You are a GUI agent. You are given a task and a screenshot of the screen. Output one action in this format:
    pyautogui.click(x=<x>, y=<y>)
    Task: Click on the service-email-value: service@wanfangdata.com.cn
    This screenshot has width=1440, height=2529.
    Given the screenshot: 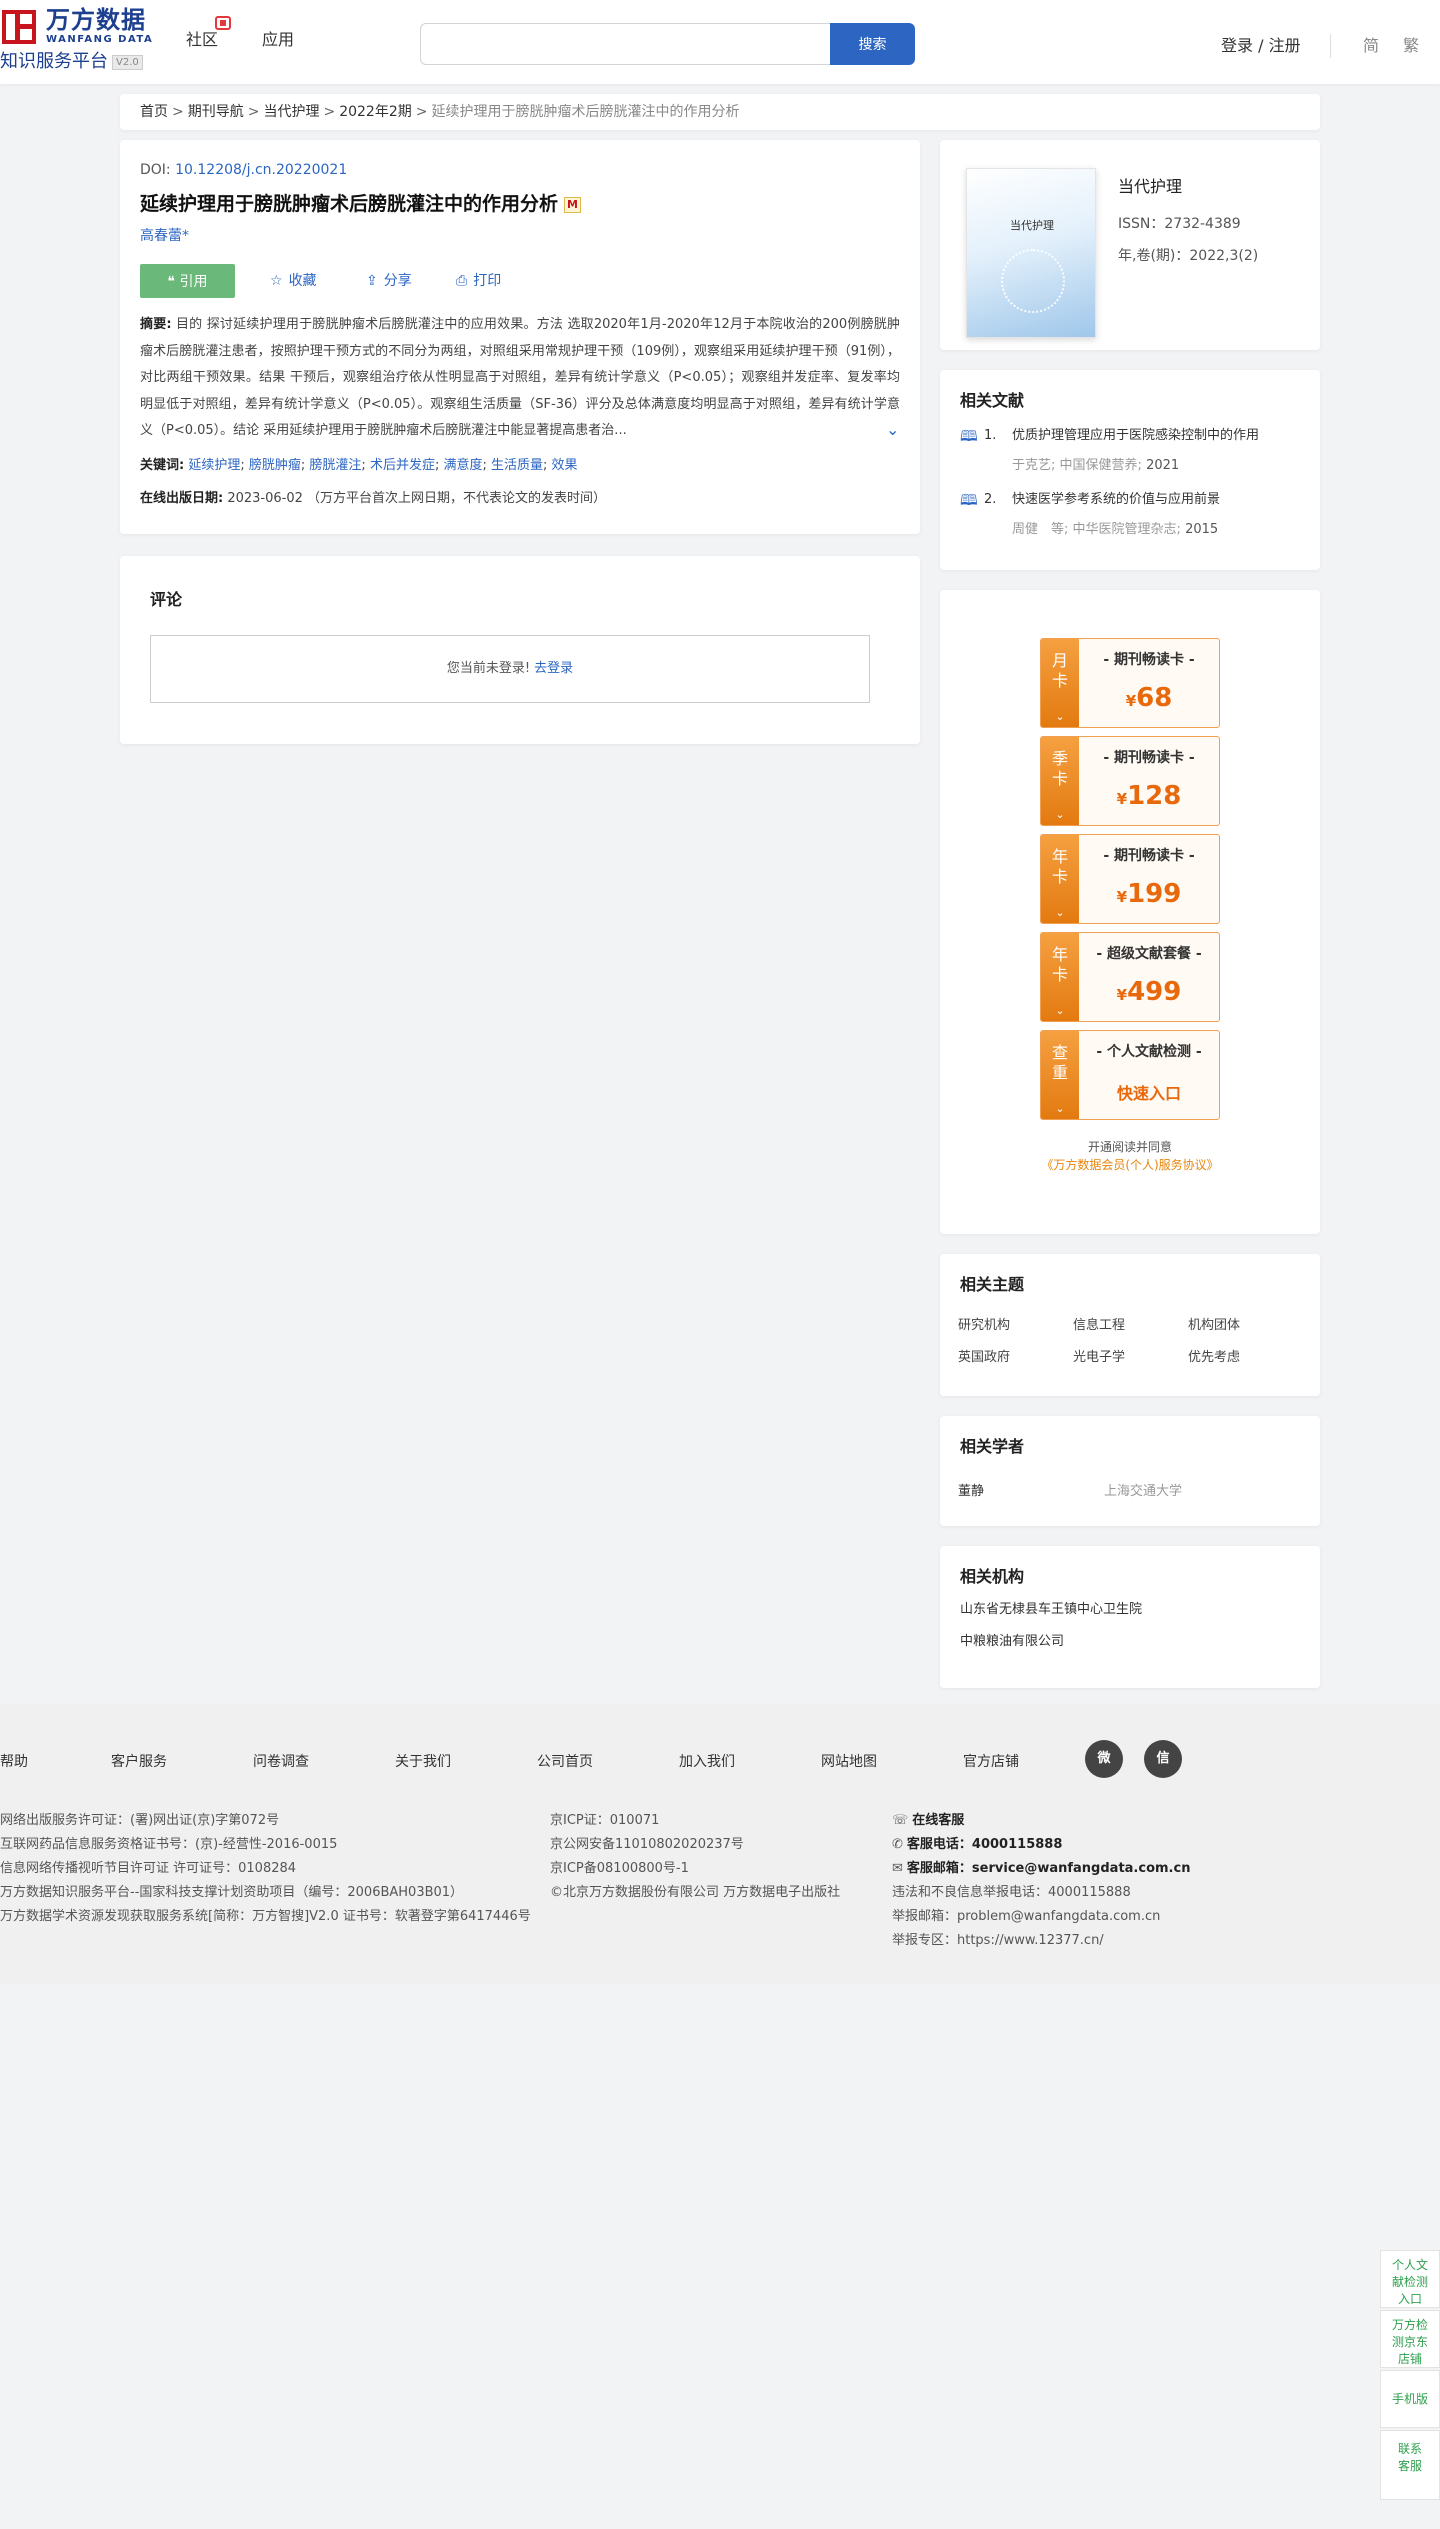 What is the action you would take?
    pyautogui.click(x=1081, y=1868)
    